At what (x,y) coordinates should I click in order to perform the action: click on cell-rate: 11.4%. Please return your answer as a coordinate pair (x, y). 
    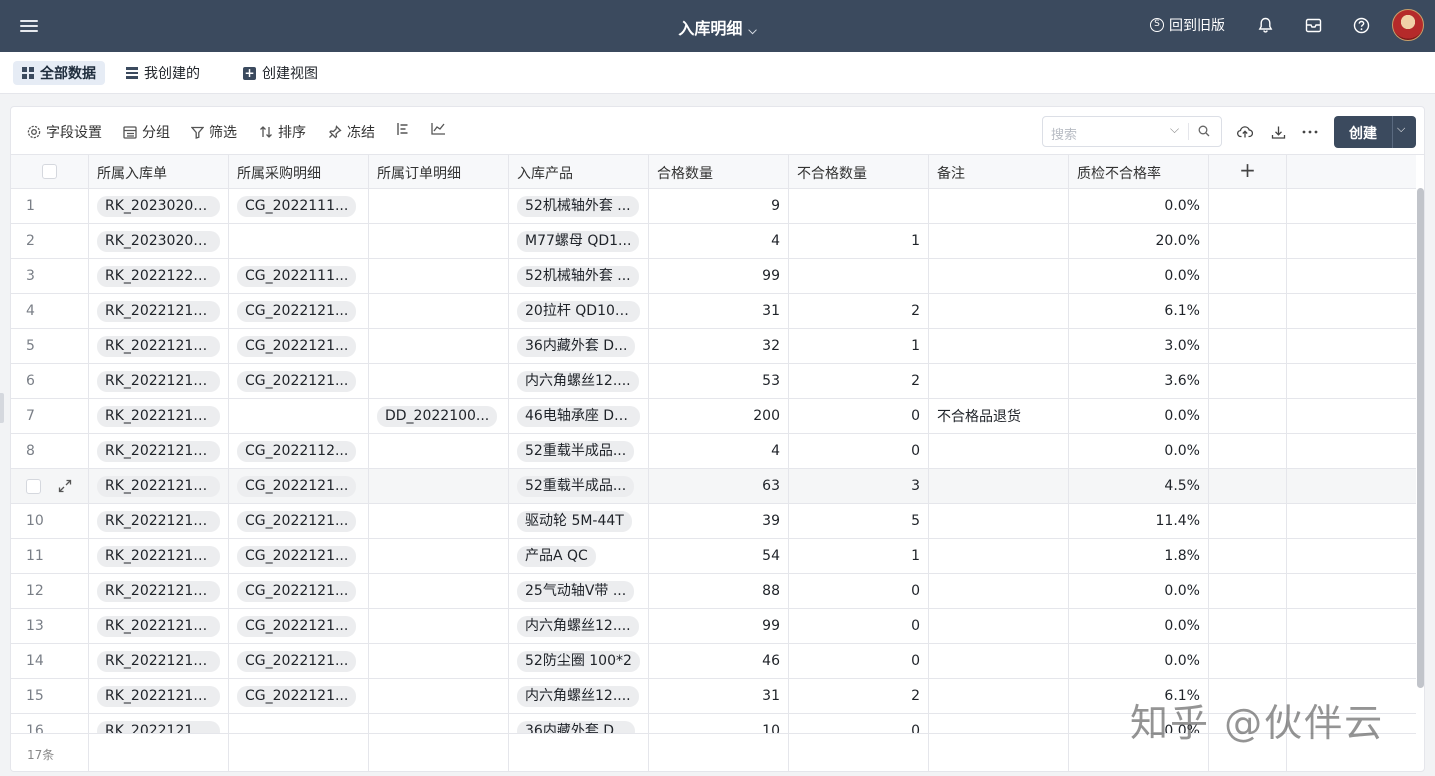
    Looking at the image, I should click on (1139, 521).